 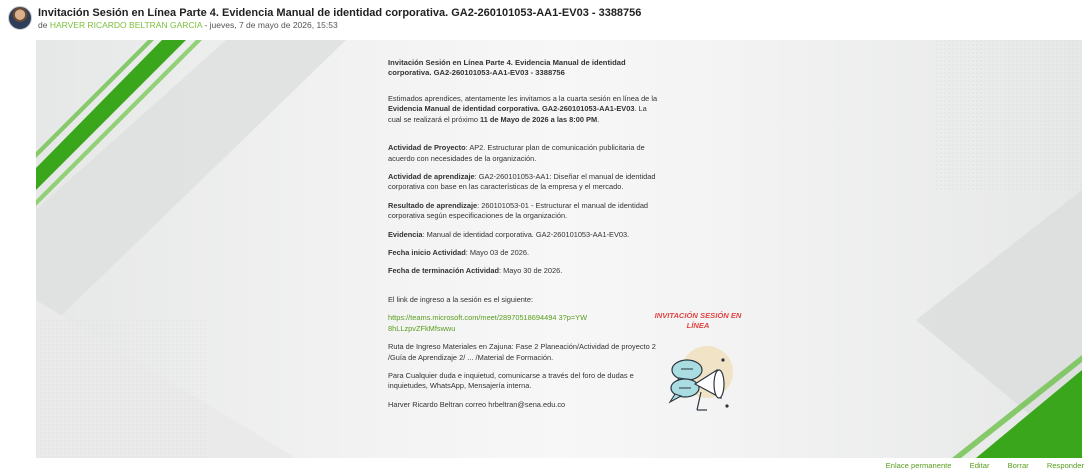 What do you see at coordinates (427, 253) in the screenshot?
I see `detail-label: Fecha inicio Actividad` at bounding box center [427, 253].